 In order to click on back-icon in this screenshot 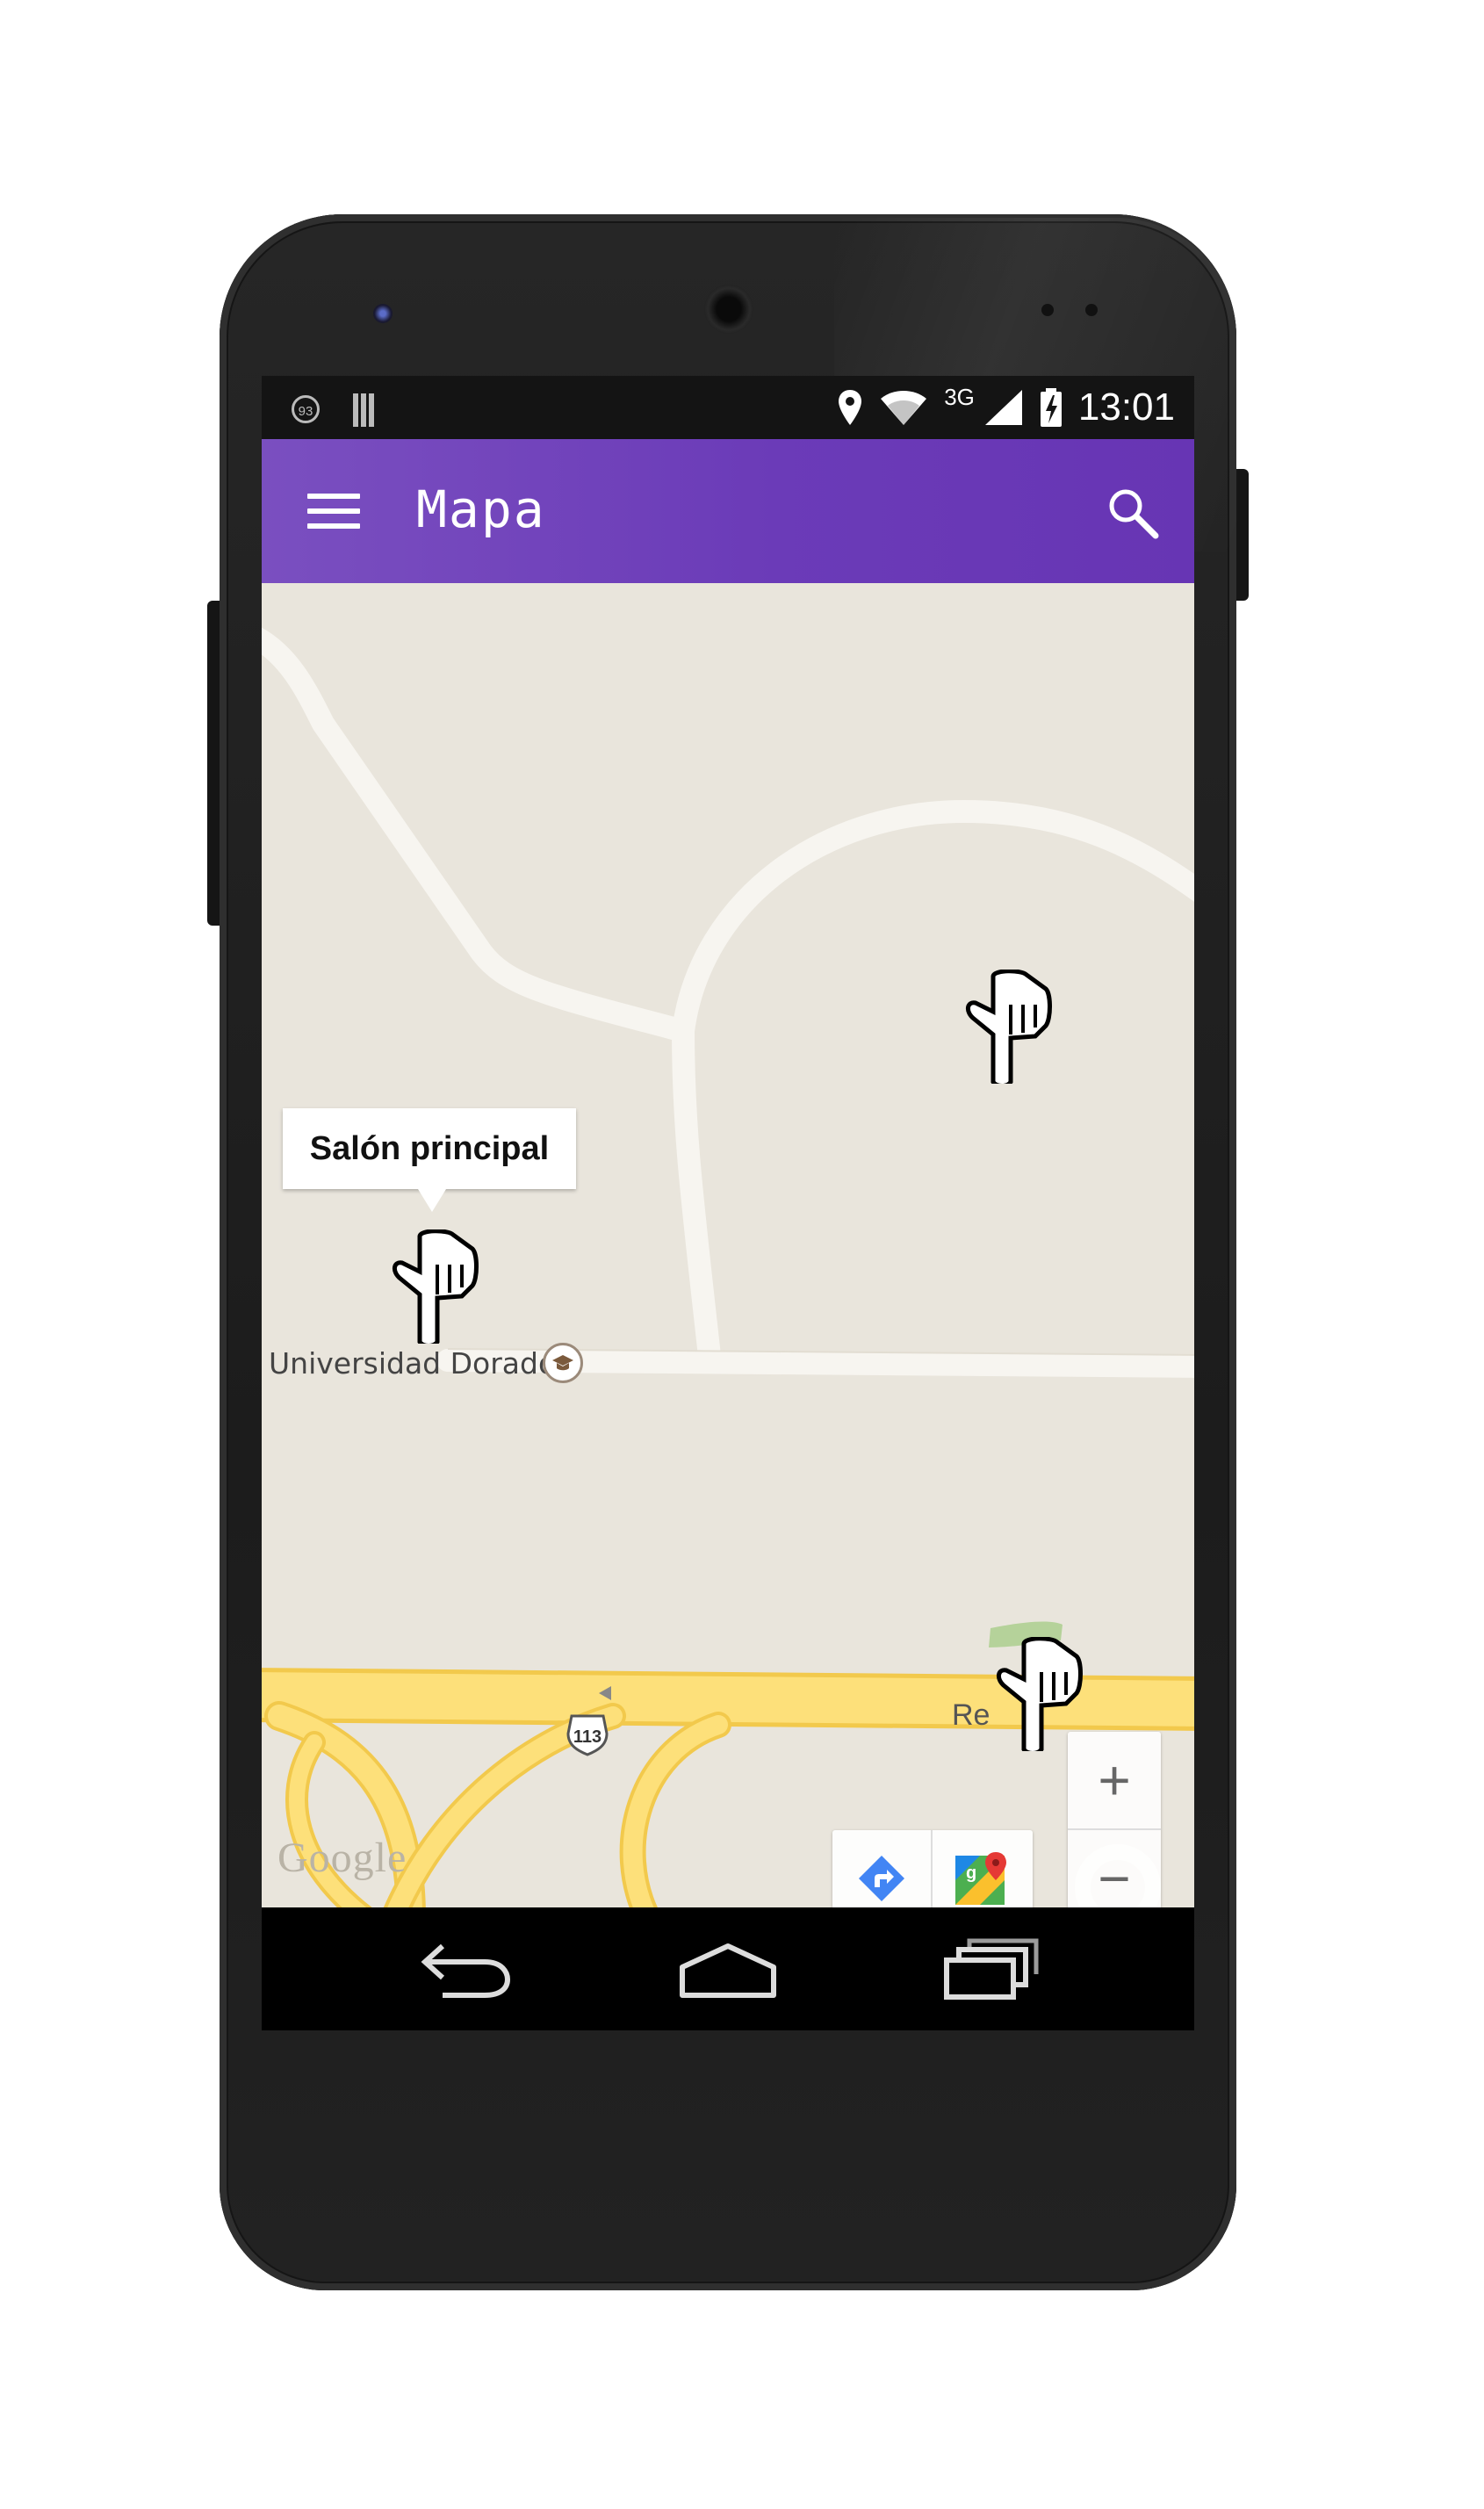, I will do `click(469, 1969)`.